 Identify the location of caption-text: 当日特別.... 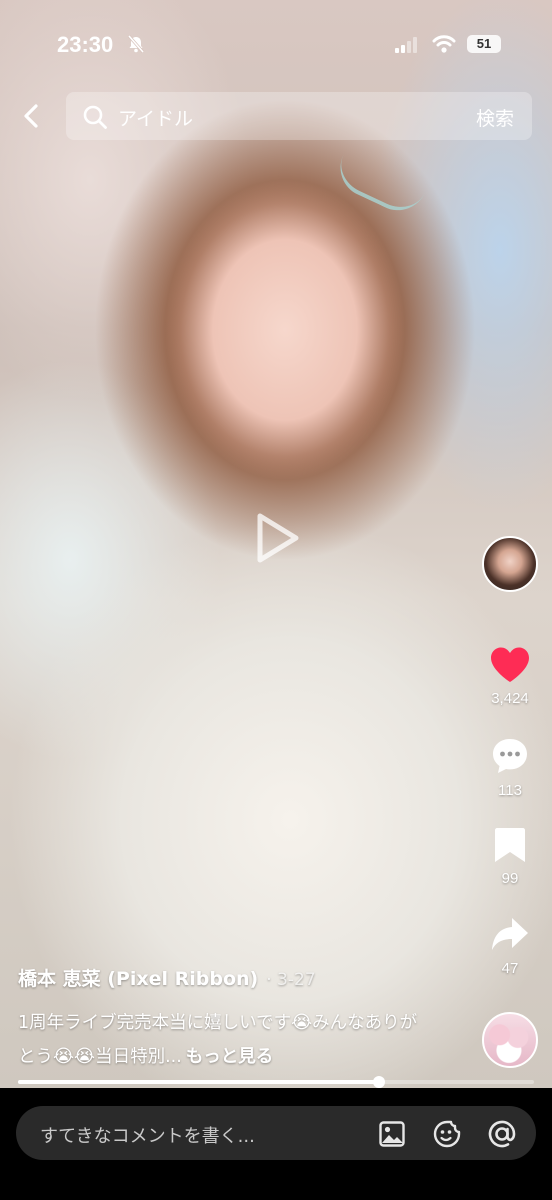
(138, 1057).